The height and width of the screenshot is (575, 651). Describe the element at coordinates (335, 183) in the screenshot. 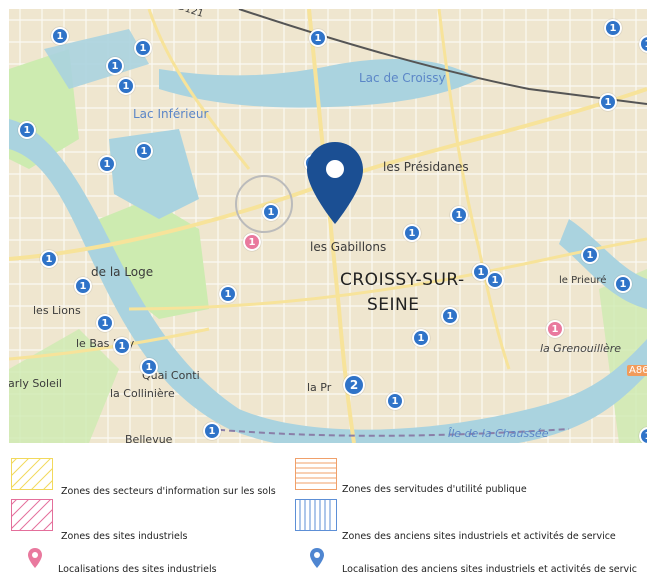

I see `selected-location-pin-icon` at that location.